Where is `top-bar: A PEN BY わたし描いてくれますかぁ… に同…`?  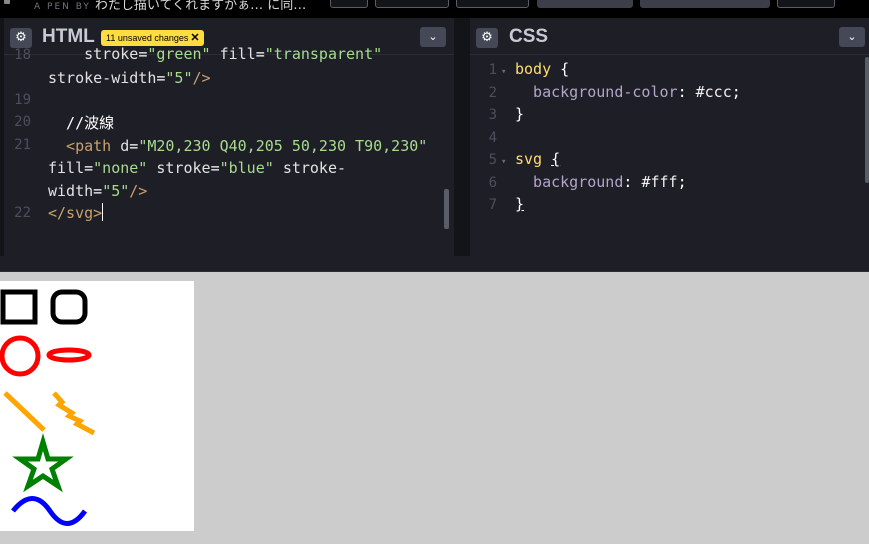
top-bar: A PEN BY わたし描いてくれますかぁ… に同… is located at coordinates (434, 9).